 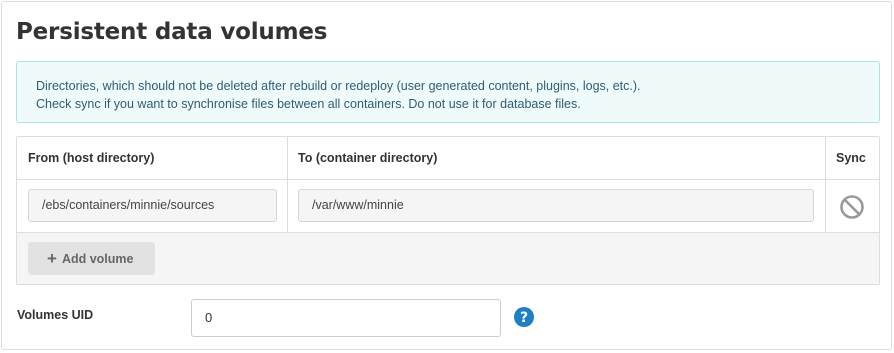 I want to click on add-volume-label: Add volume, so click(x=97, y=259).